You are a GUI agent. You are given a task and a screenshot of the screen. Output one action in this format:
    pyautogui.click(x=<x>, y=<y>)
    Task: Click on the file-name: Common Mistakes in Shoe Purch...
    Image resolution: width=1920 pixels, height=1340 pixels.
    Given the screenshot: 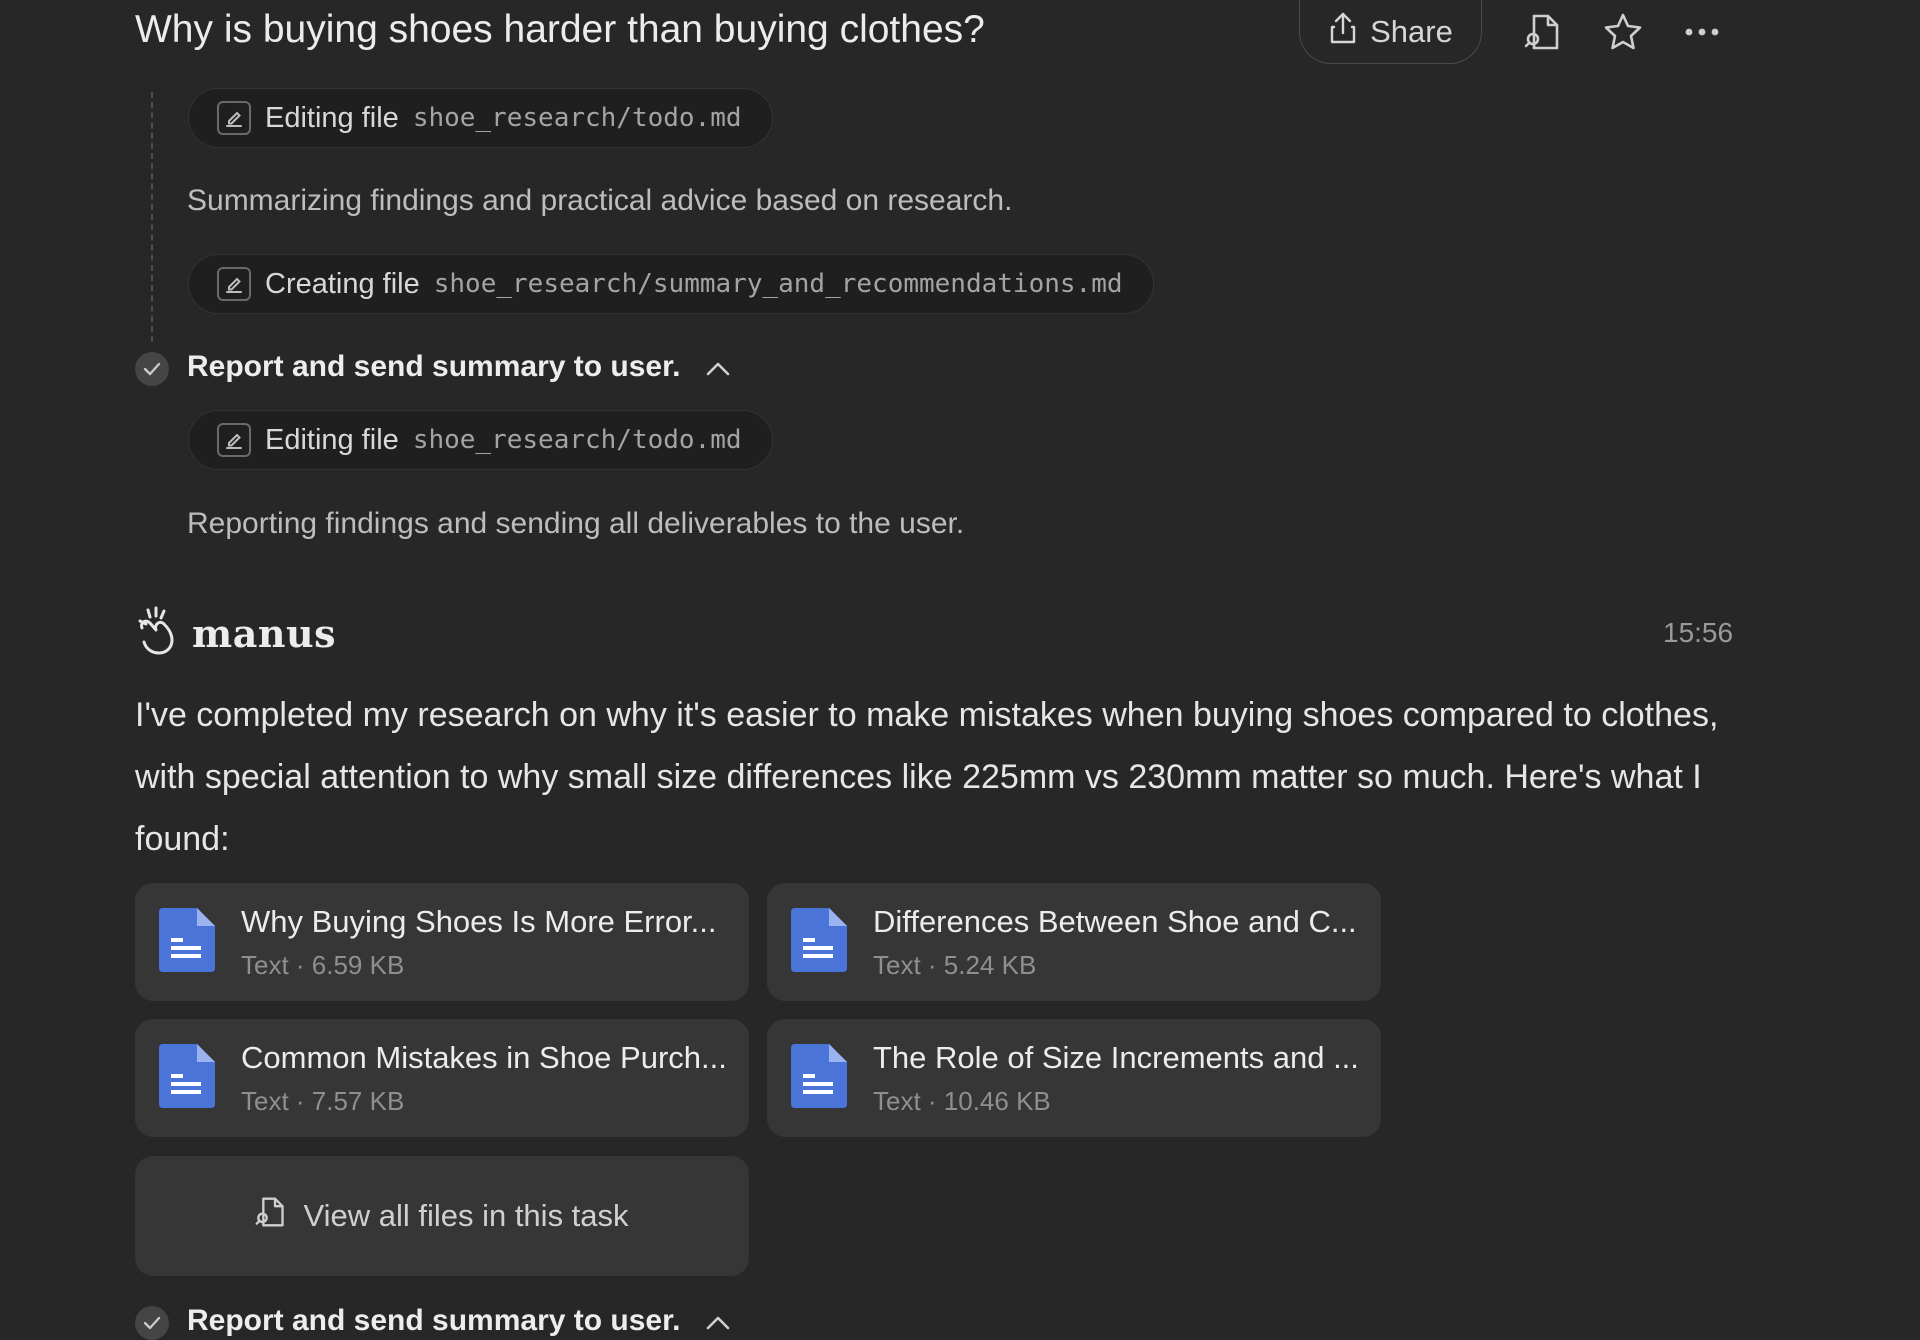 What is the action you would take?
    pyautogui.click(x=483, y=1057)
    